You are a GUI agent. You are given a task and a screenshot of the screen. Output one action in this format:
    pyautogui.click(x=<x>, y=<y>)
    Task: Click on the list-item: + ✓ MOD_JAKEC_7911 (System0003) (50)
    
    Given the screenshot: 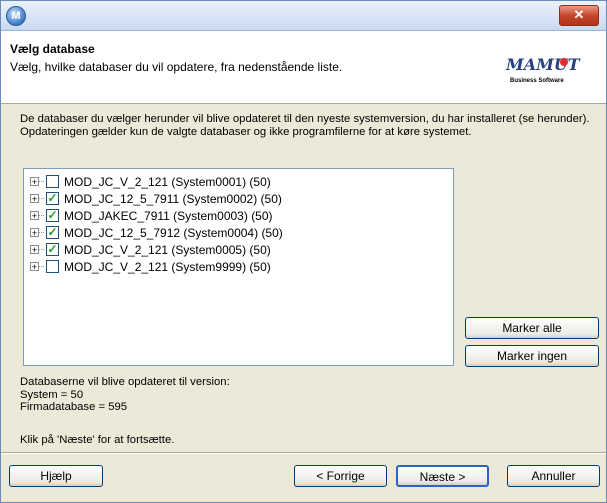 What is the action you would take?
    pyautogui.click(x=151, y=215)
    